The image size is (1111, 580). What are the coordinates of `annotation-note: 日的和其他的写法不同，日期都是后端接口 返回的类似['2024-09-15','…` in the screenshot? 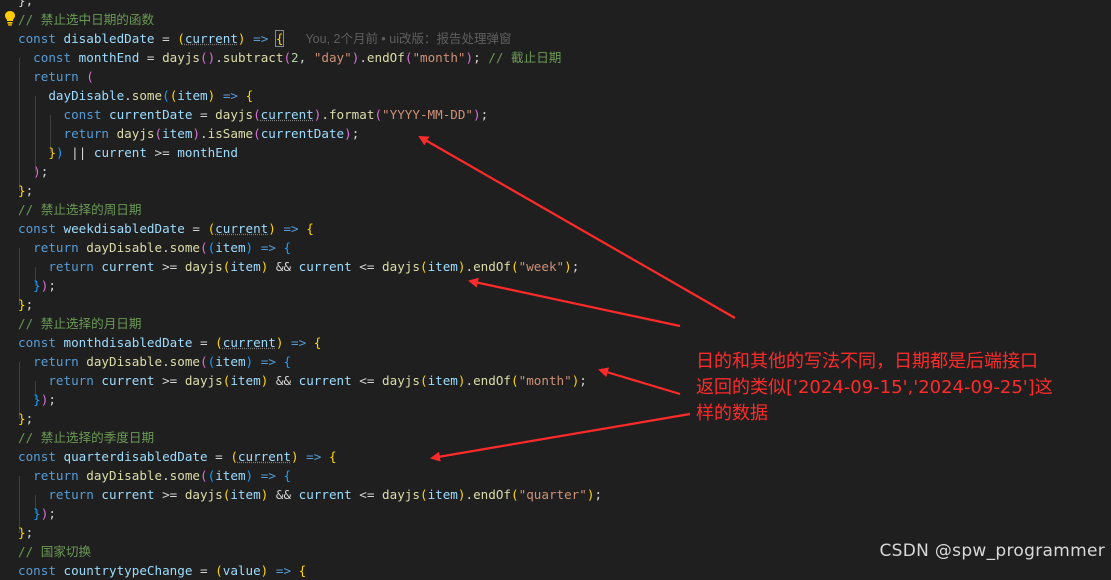 It's located at (901, 388).